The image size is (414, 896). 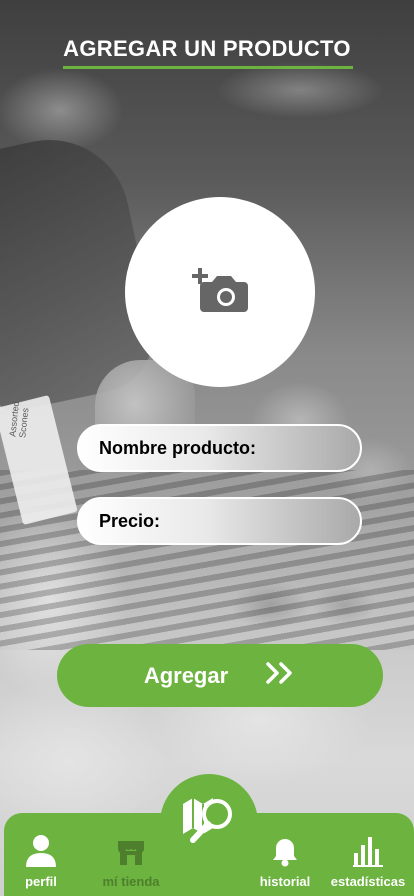 I want to click on price-sign-text: Assorted Scones, so click(x=19, y=419).